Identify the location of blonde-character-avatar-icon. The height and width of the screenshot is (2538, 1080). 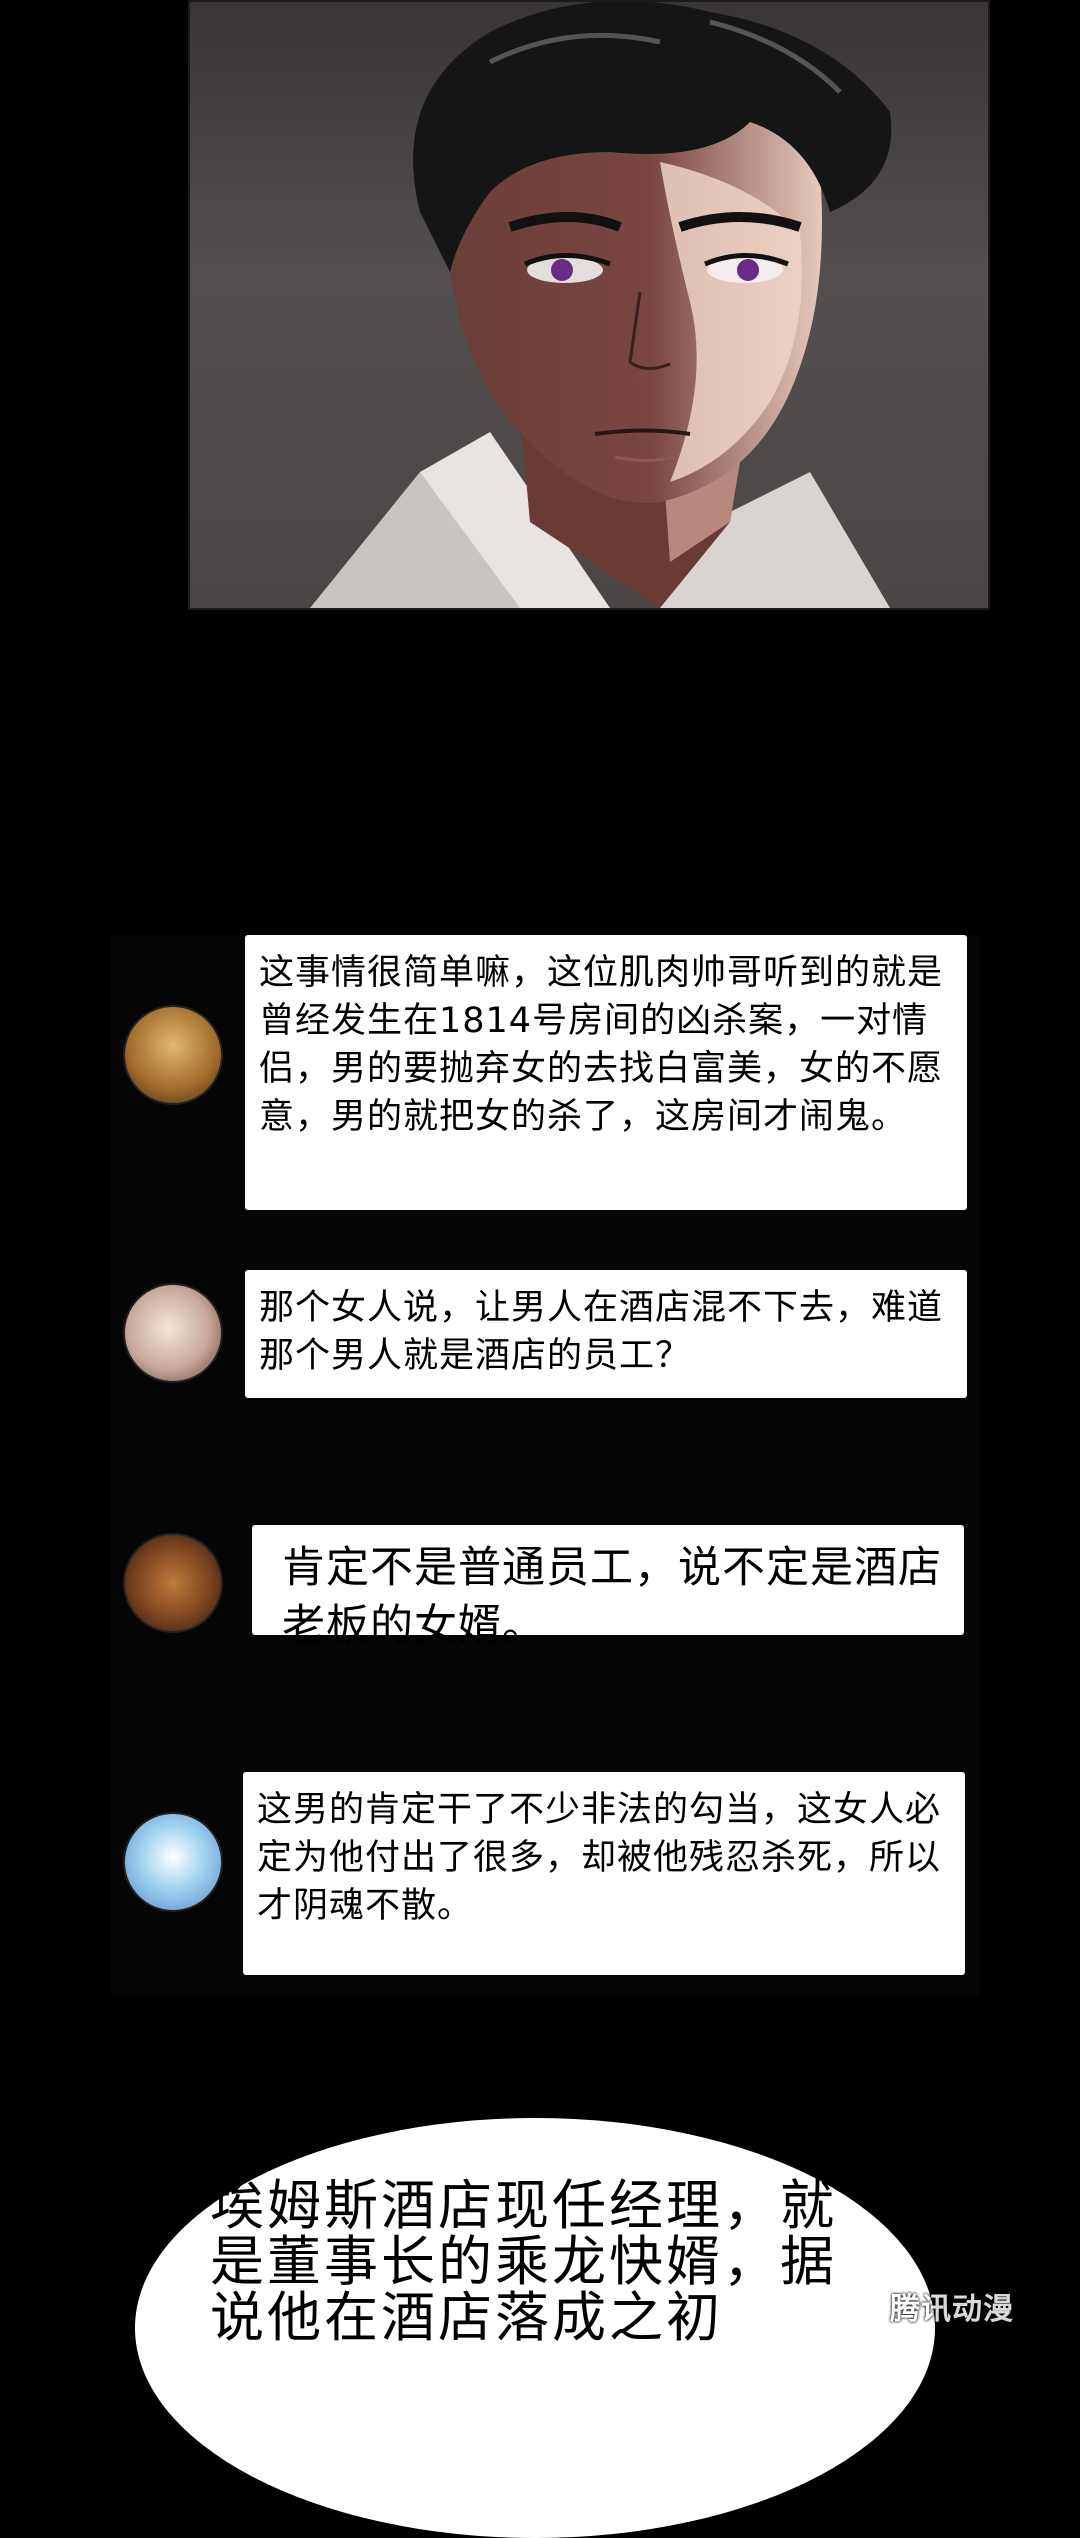
(173, 1055).